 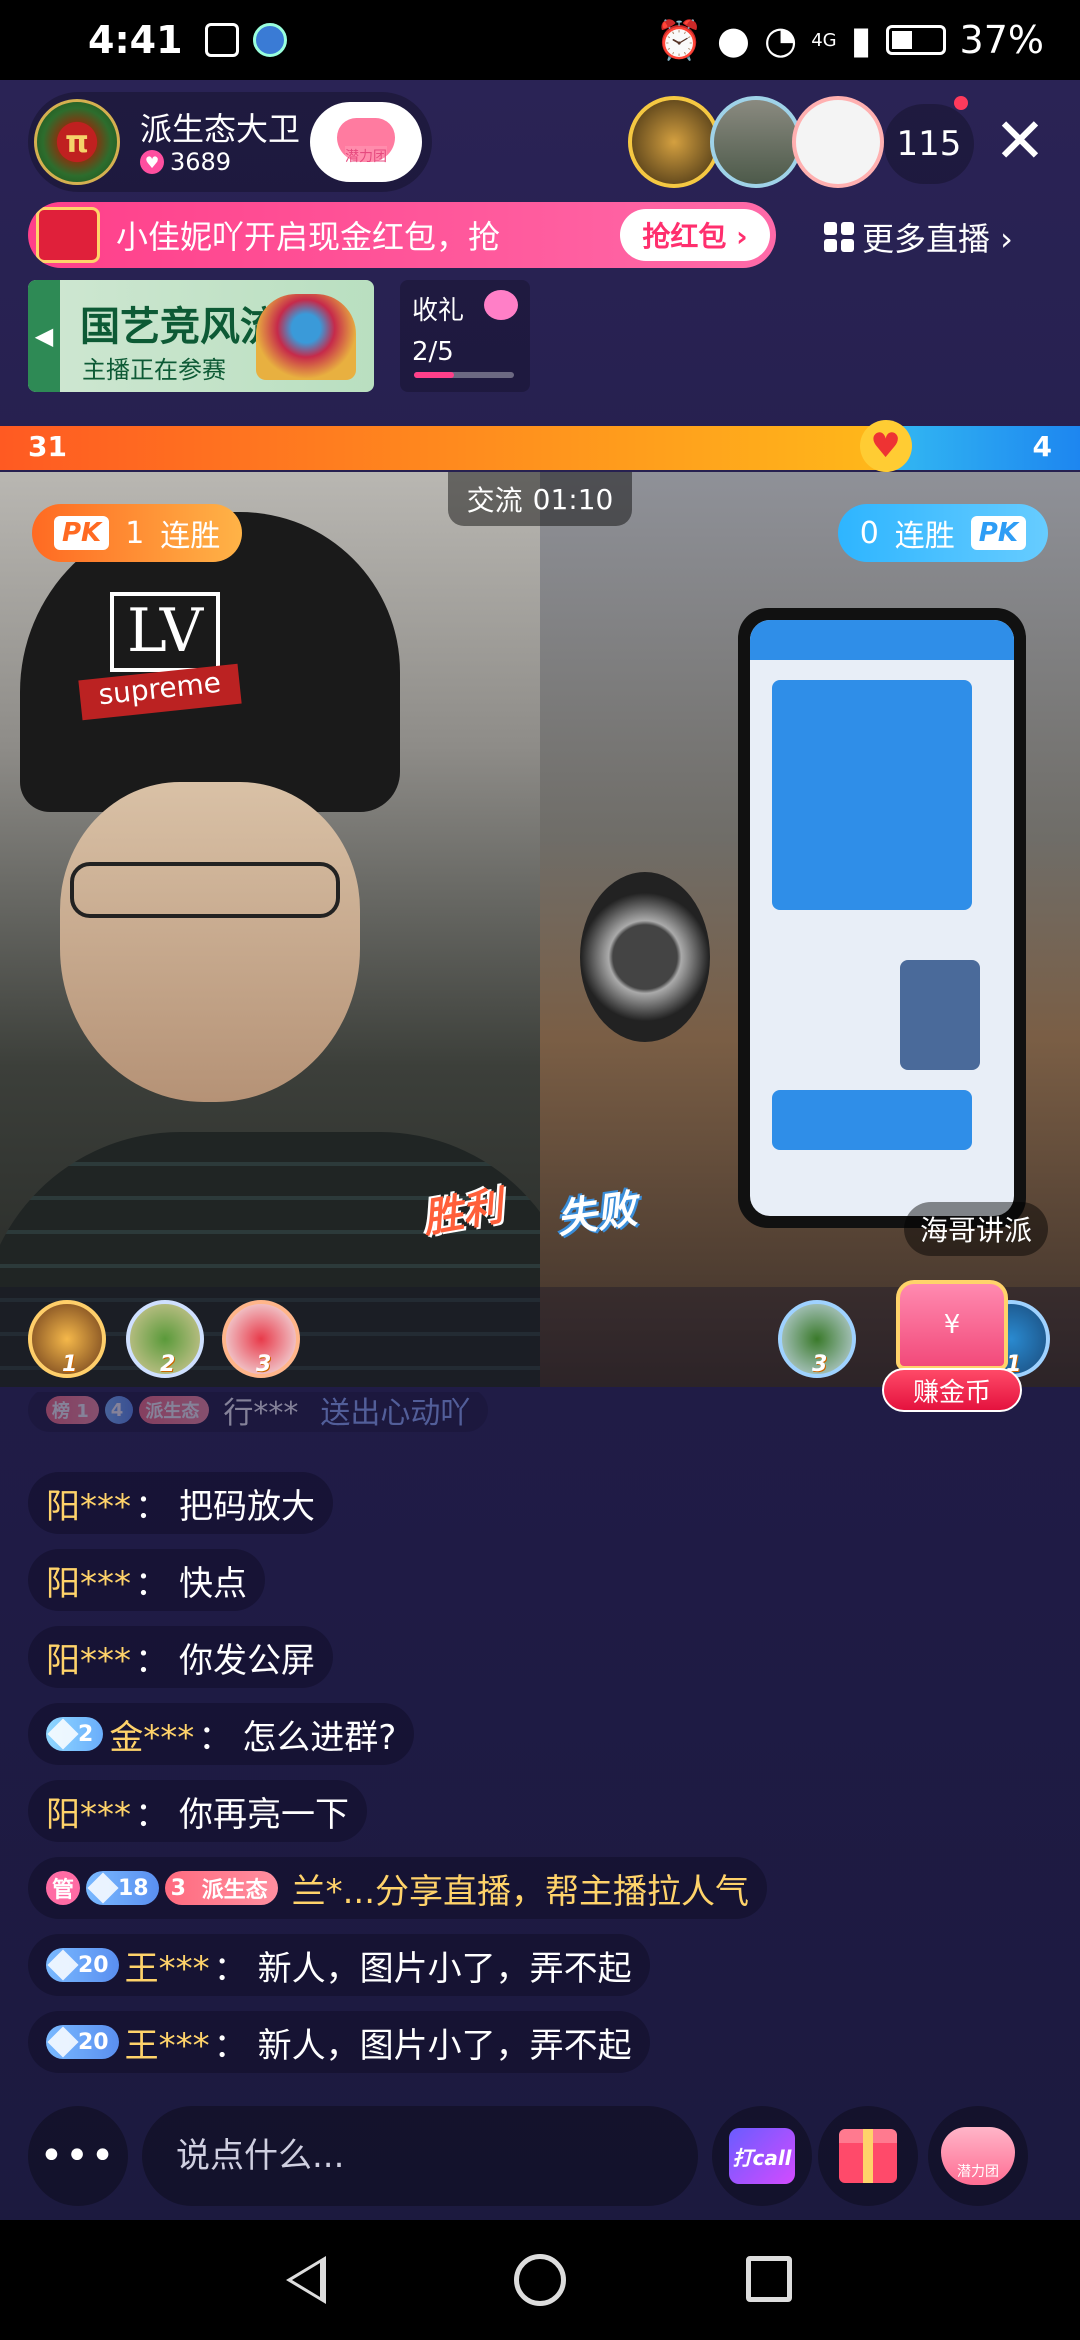 What do you see at coordinates (135, 40) in the screenshot?
I see `status-time: 4:41` at bounding box center [135, 40].